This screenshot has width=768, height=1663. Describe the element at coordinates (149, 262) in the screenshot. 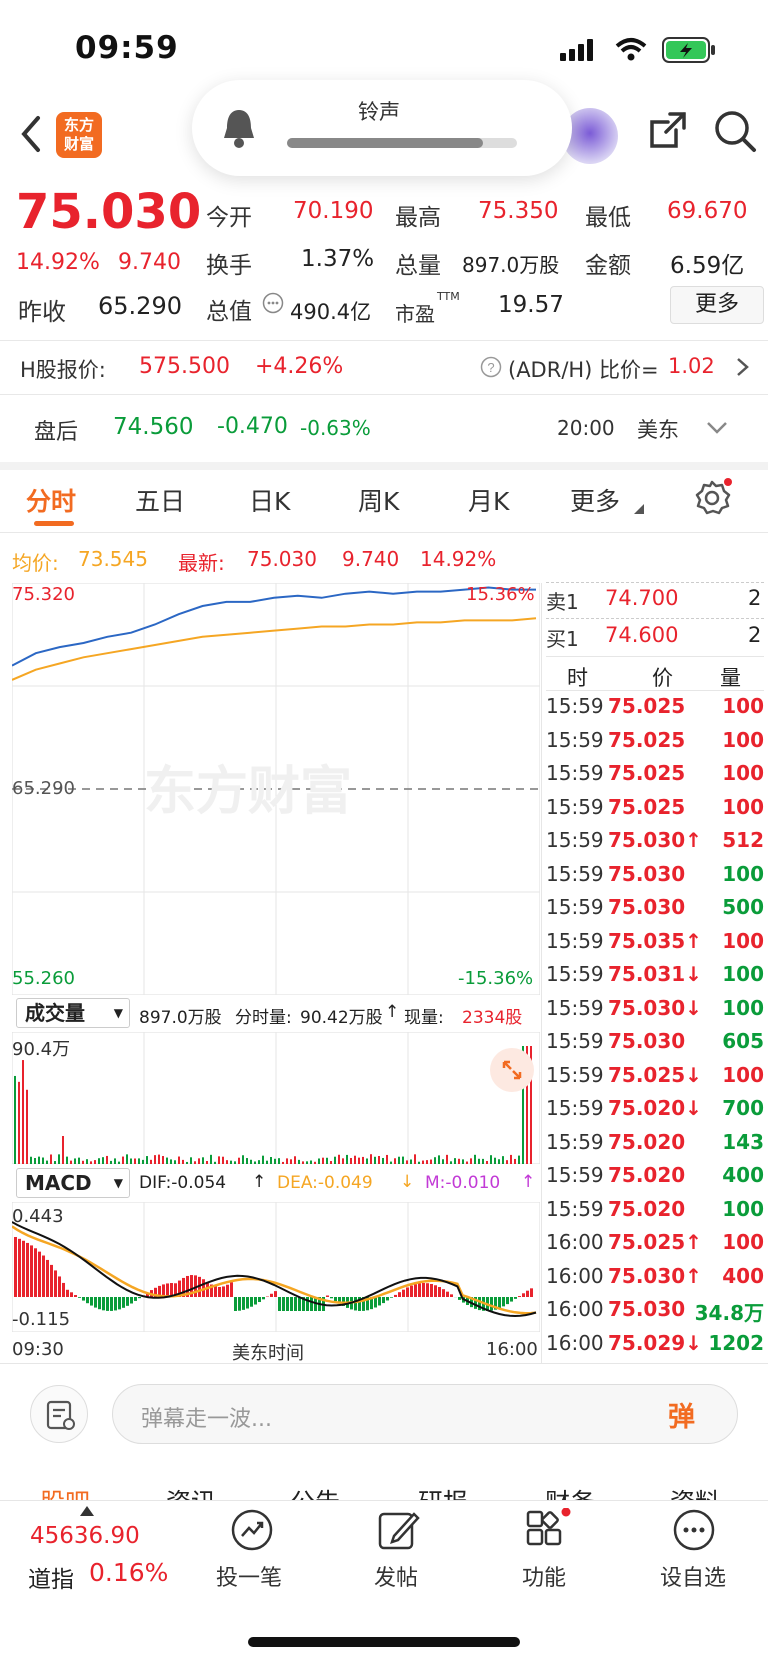

I see `change-value: 9.740` at that location.